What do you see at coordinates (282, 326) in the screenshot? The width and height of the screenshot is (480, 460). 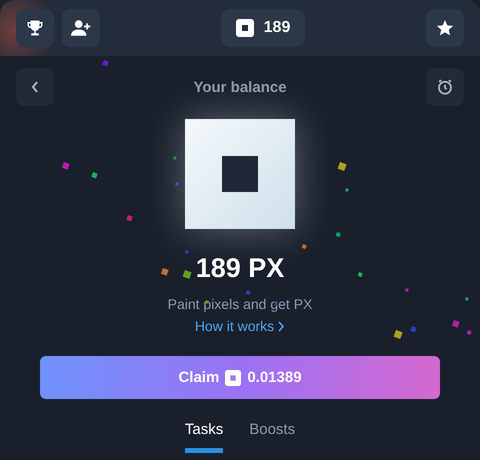 I see `chevron-right-icon` at bounding box center [282, 326].